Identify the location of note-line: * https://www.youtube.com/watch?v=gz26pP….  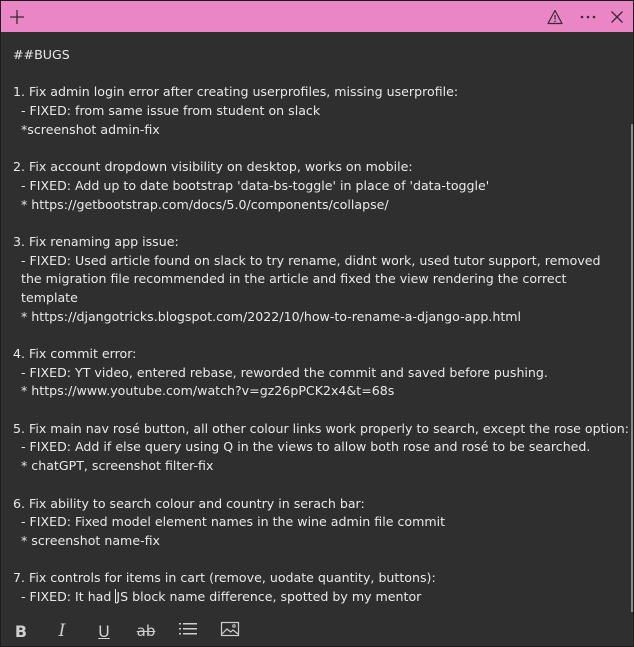
(204, 391).